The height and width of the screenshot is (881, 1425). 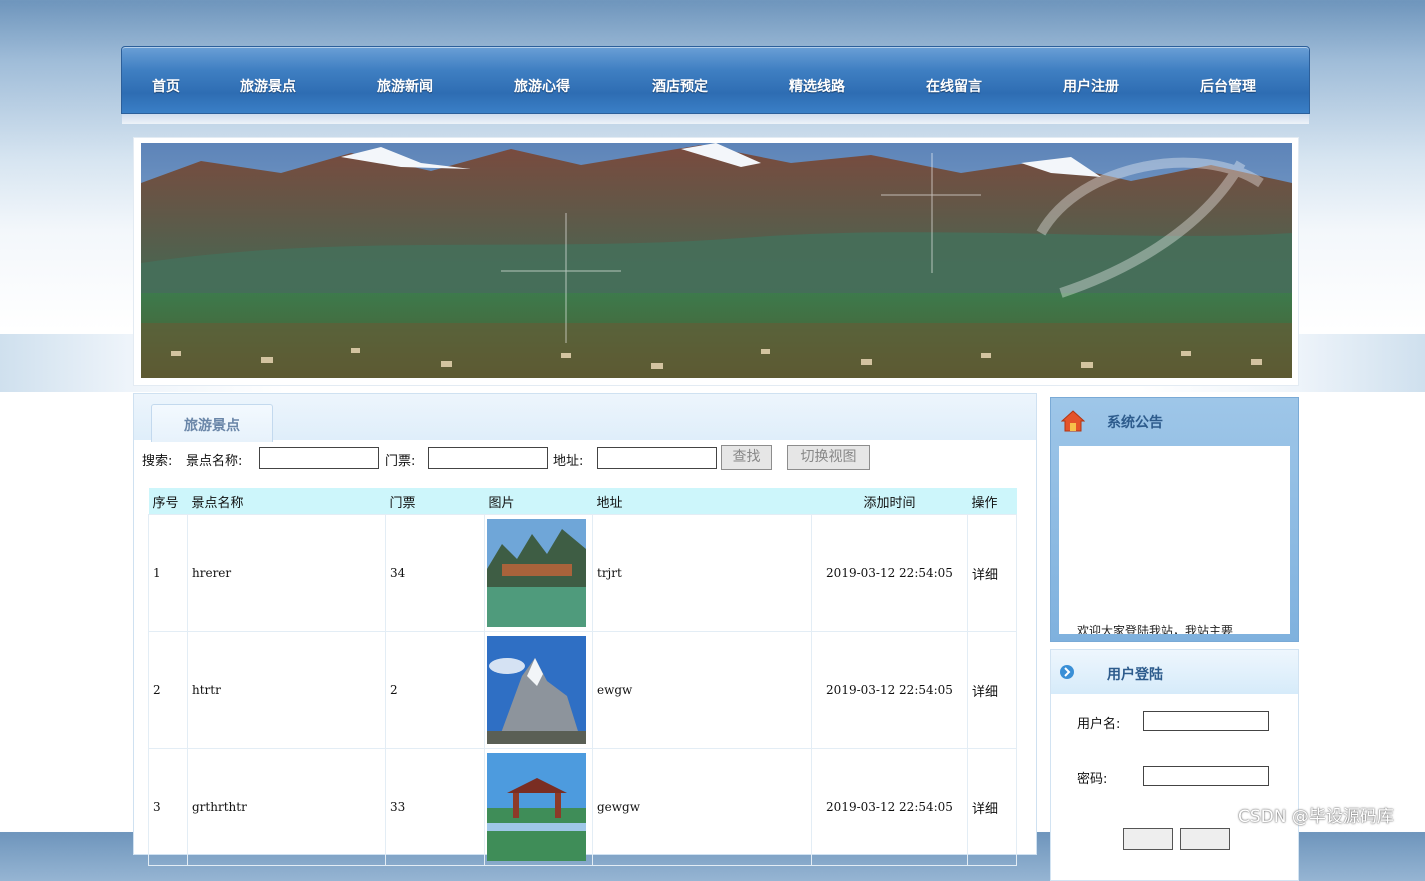 I want to click on cell-name: hrerer, so click(x=286, y=573).